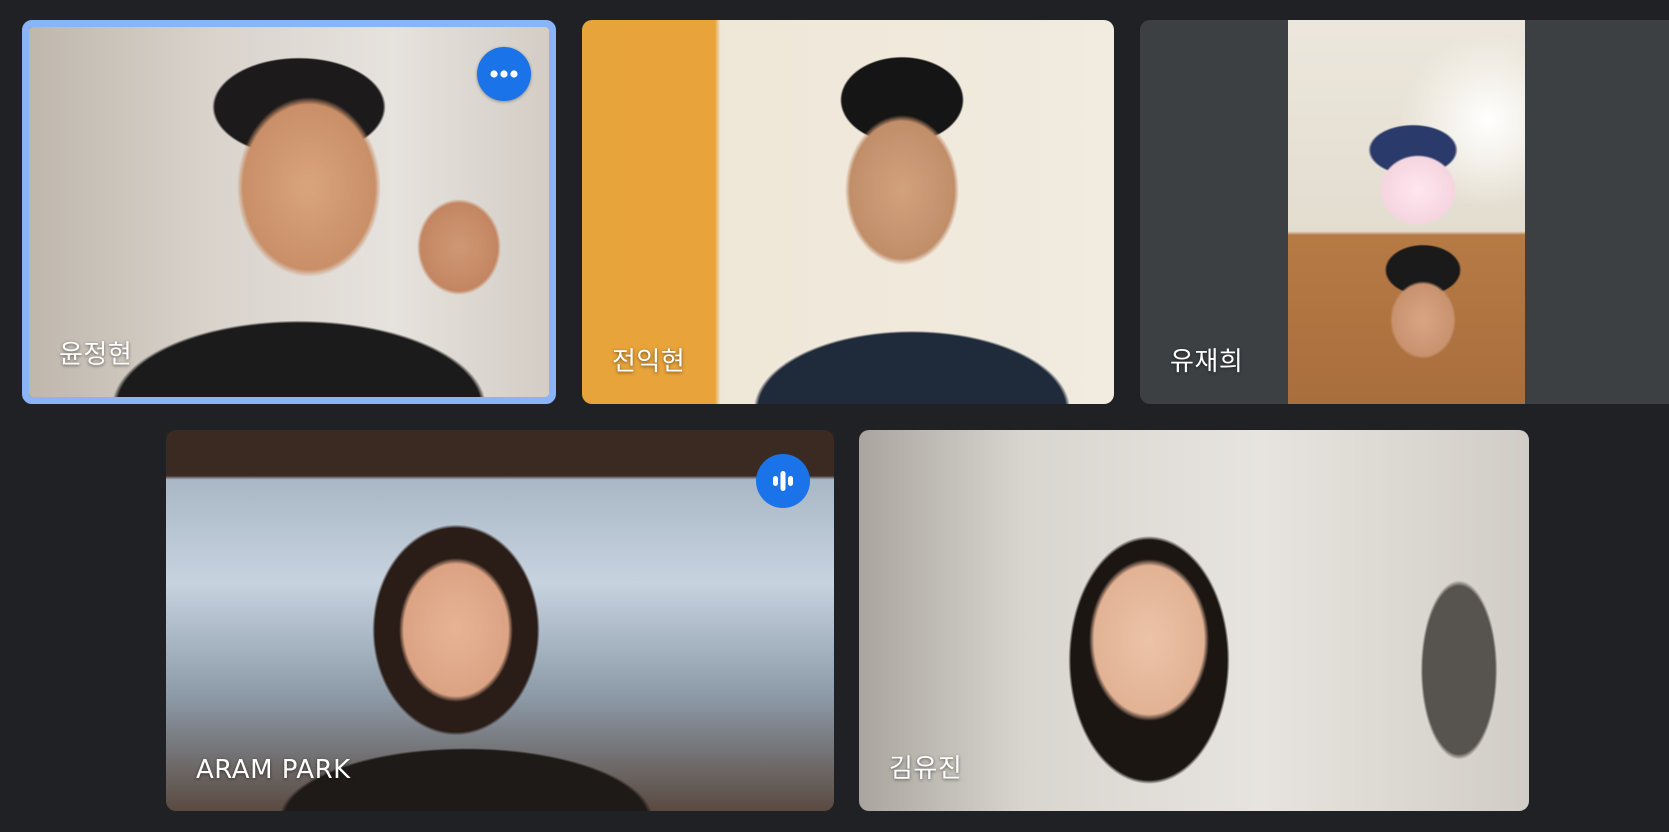 Image resolution: width=1669 pixels, height=832 pixels. I want to click on participant-name: 전익현, so click(649, 362).